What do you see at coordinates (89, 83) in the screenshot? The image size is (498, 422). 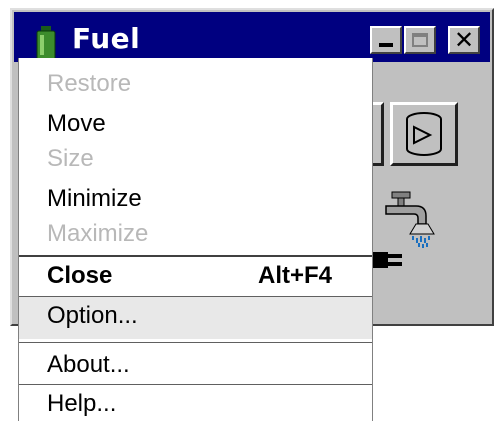 I see `menu-item-restore: Restore` at bounding box center [89, 83].